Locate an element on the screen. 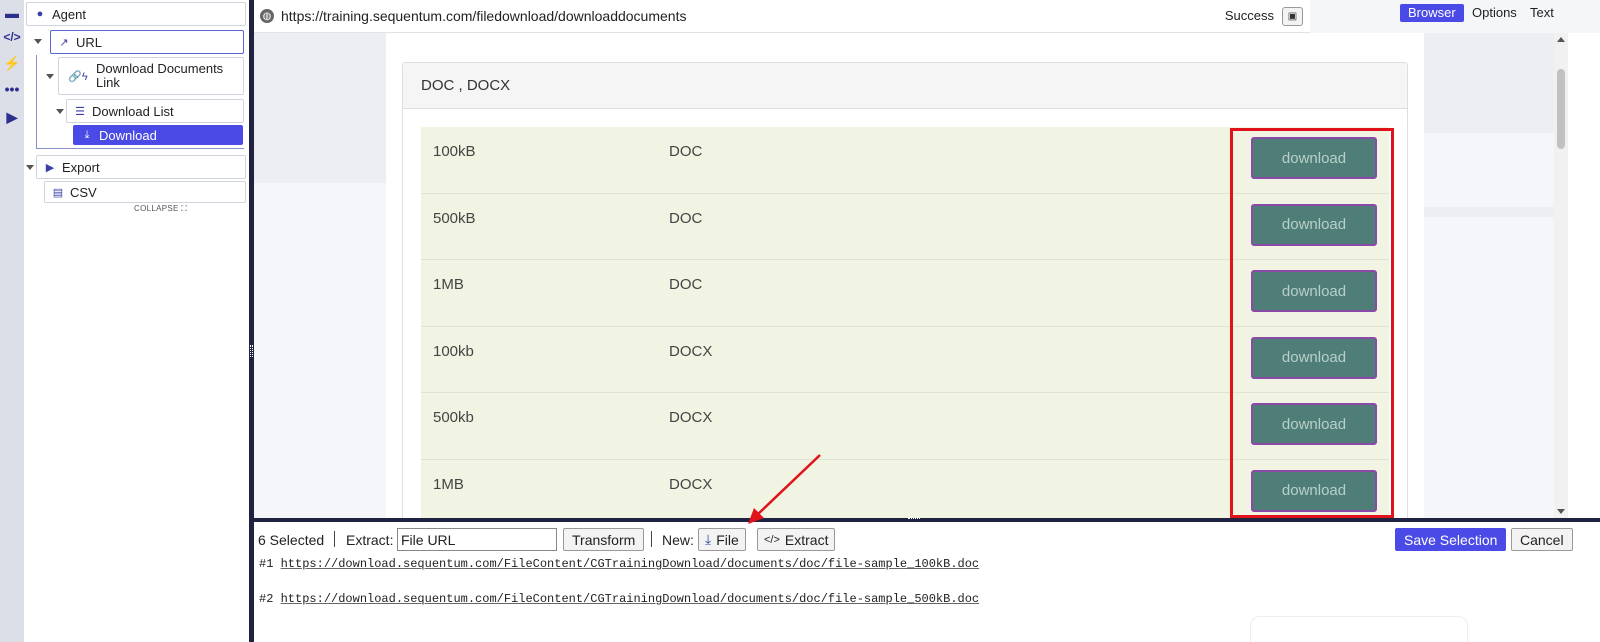 This screenshot has height=642, width=1600. new-file-button: ⤓ File is located at coordinates (722, 539).